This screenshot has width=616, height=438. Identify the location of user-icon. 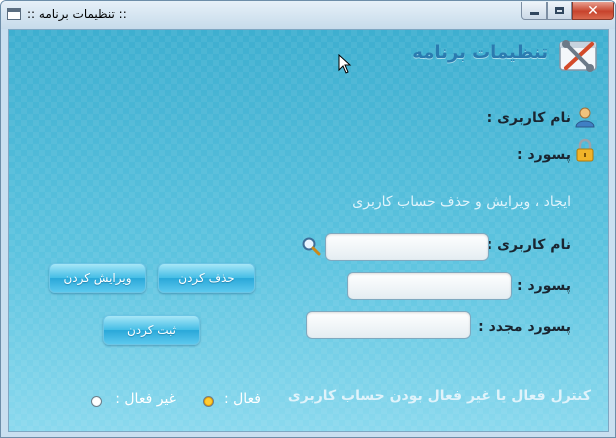
(585, 117).